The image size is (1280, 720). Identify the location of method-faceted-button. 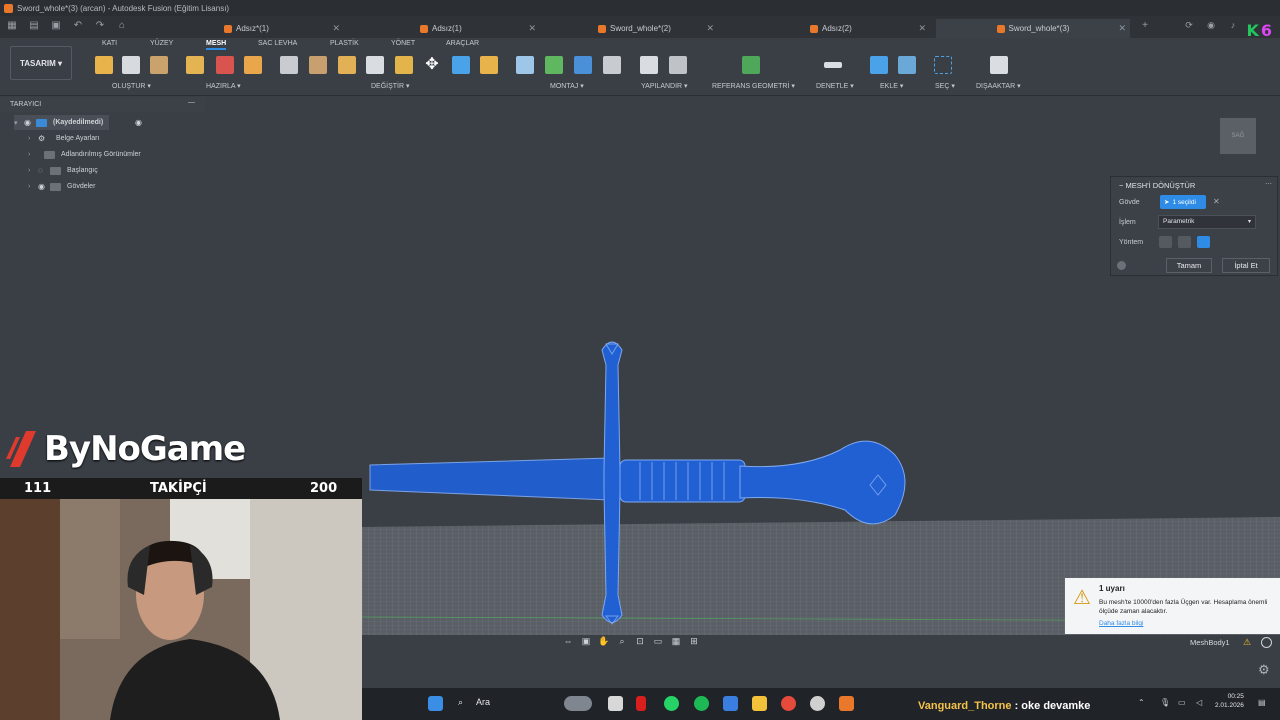
(1165, 242).